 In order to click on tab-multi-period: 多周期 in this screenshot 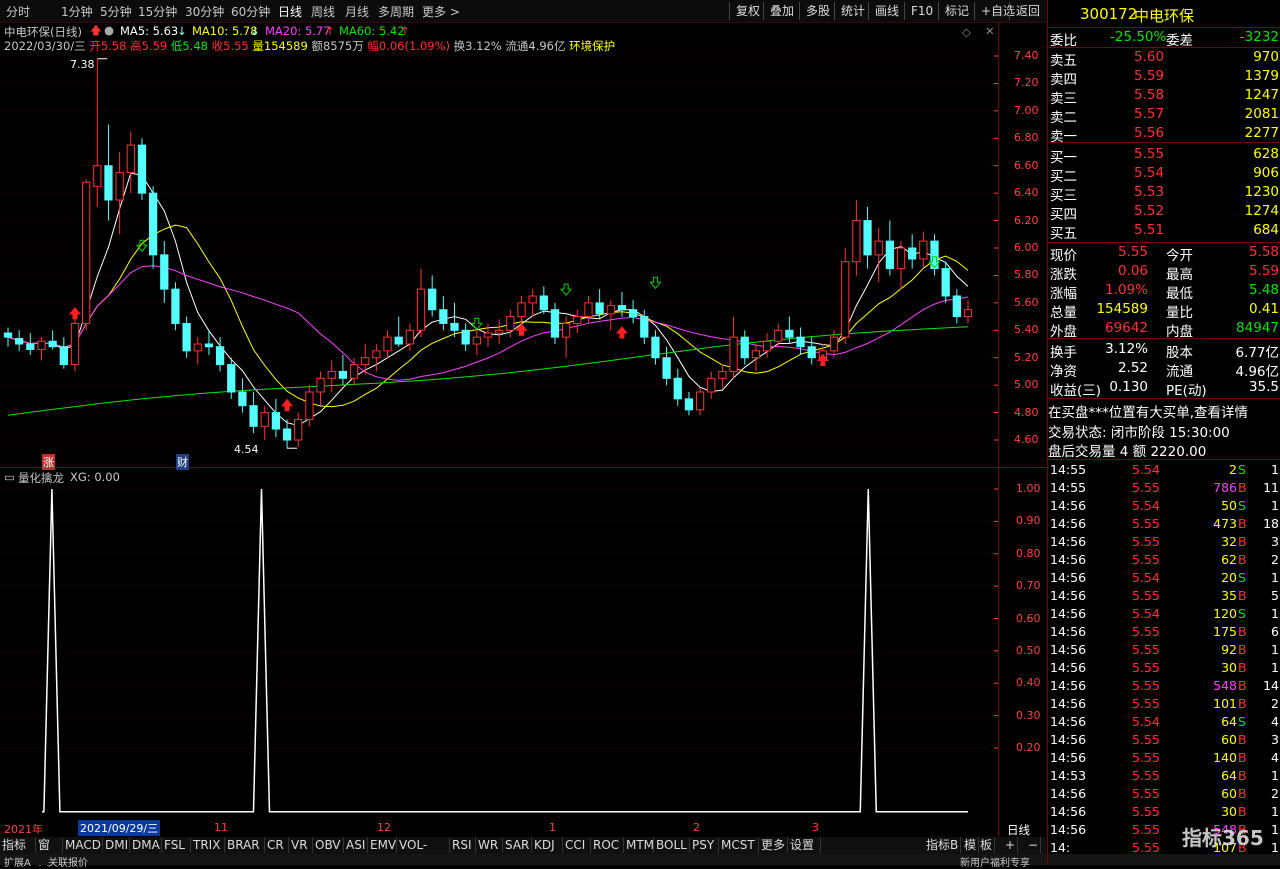, I will do `click(396, 11)`.